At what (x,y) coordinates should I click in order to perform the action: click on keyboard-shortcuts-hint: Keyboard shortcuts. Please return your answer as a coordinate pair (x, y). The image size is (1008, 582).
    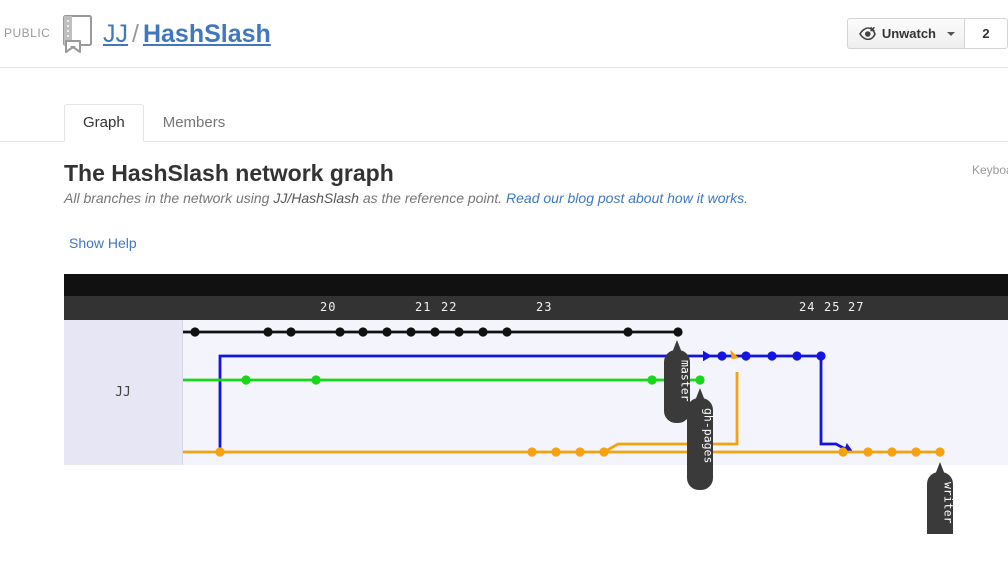
    Looking at the image, I should click on (990, 170).